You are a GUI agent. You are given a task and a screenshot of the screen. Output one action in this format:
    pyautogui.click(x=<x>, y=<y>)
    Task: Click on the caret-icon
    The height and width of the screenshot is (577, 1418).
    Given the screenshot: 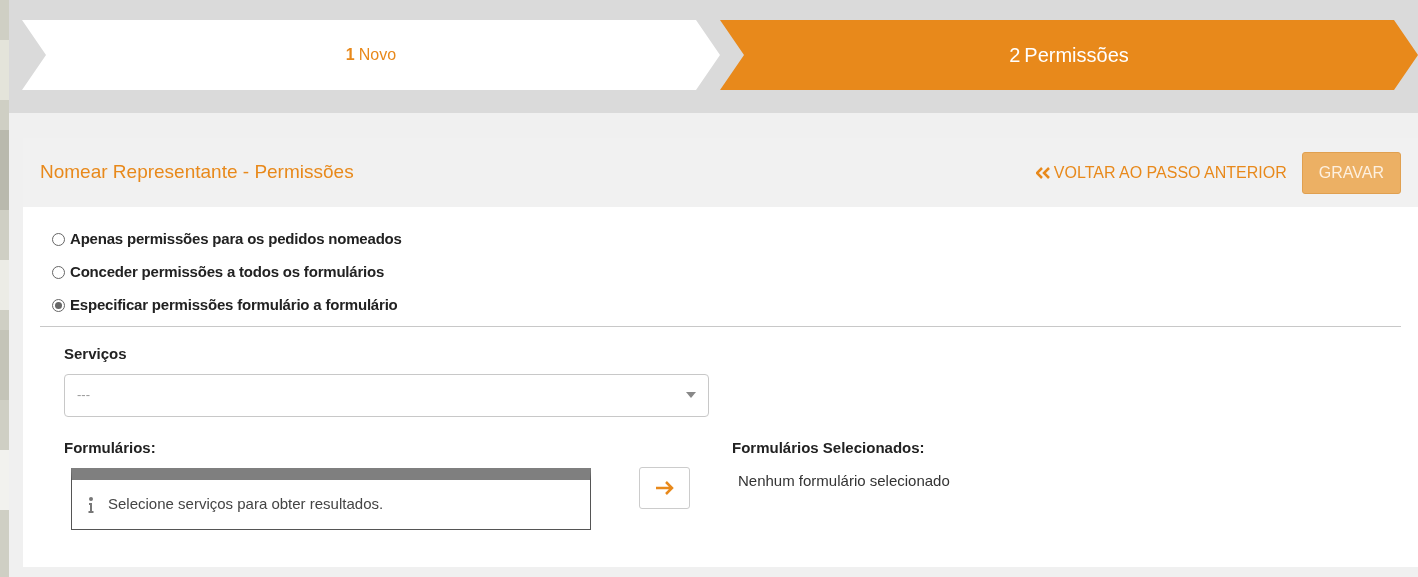 What is the action you would take?
    pyautogui.click(x=691, y=395)
    